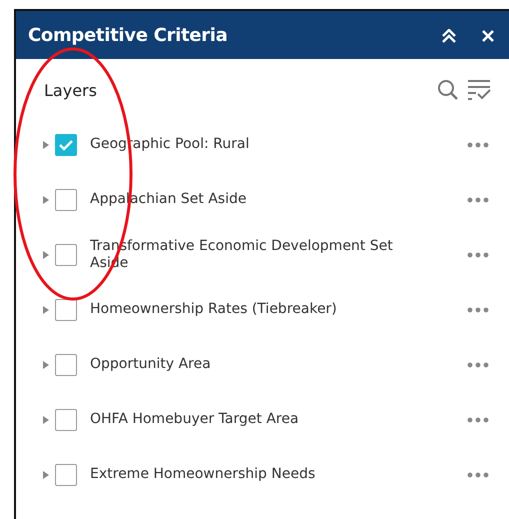  What do you see at coordinates (448, 90) in the screenshot?
I see `search-icon` at bounding box center [448, 90].